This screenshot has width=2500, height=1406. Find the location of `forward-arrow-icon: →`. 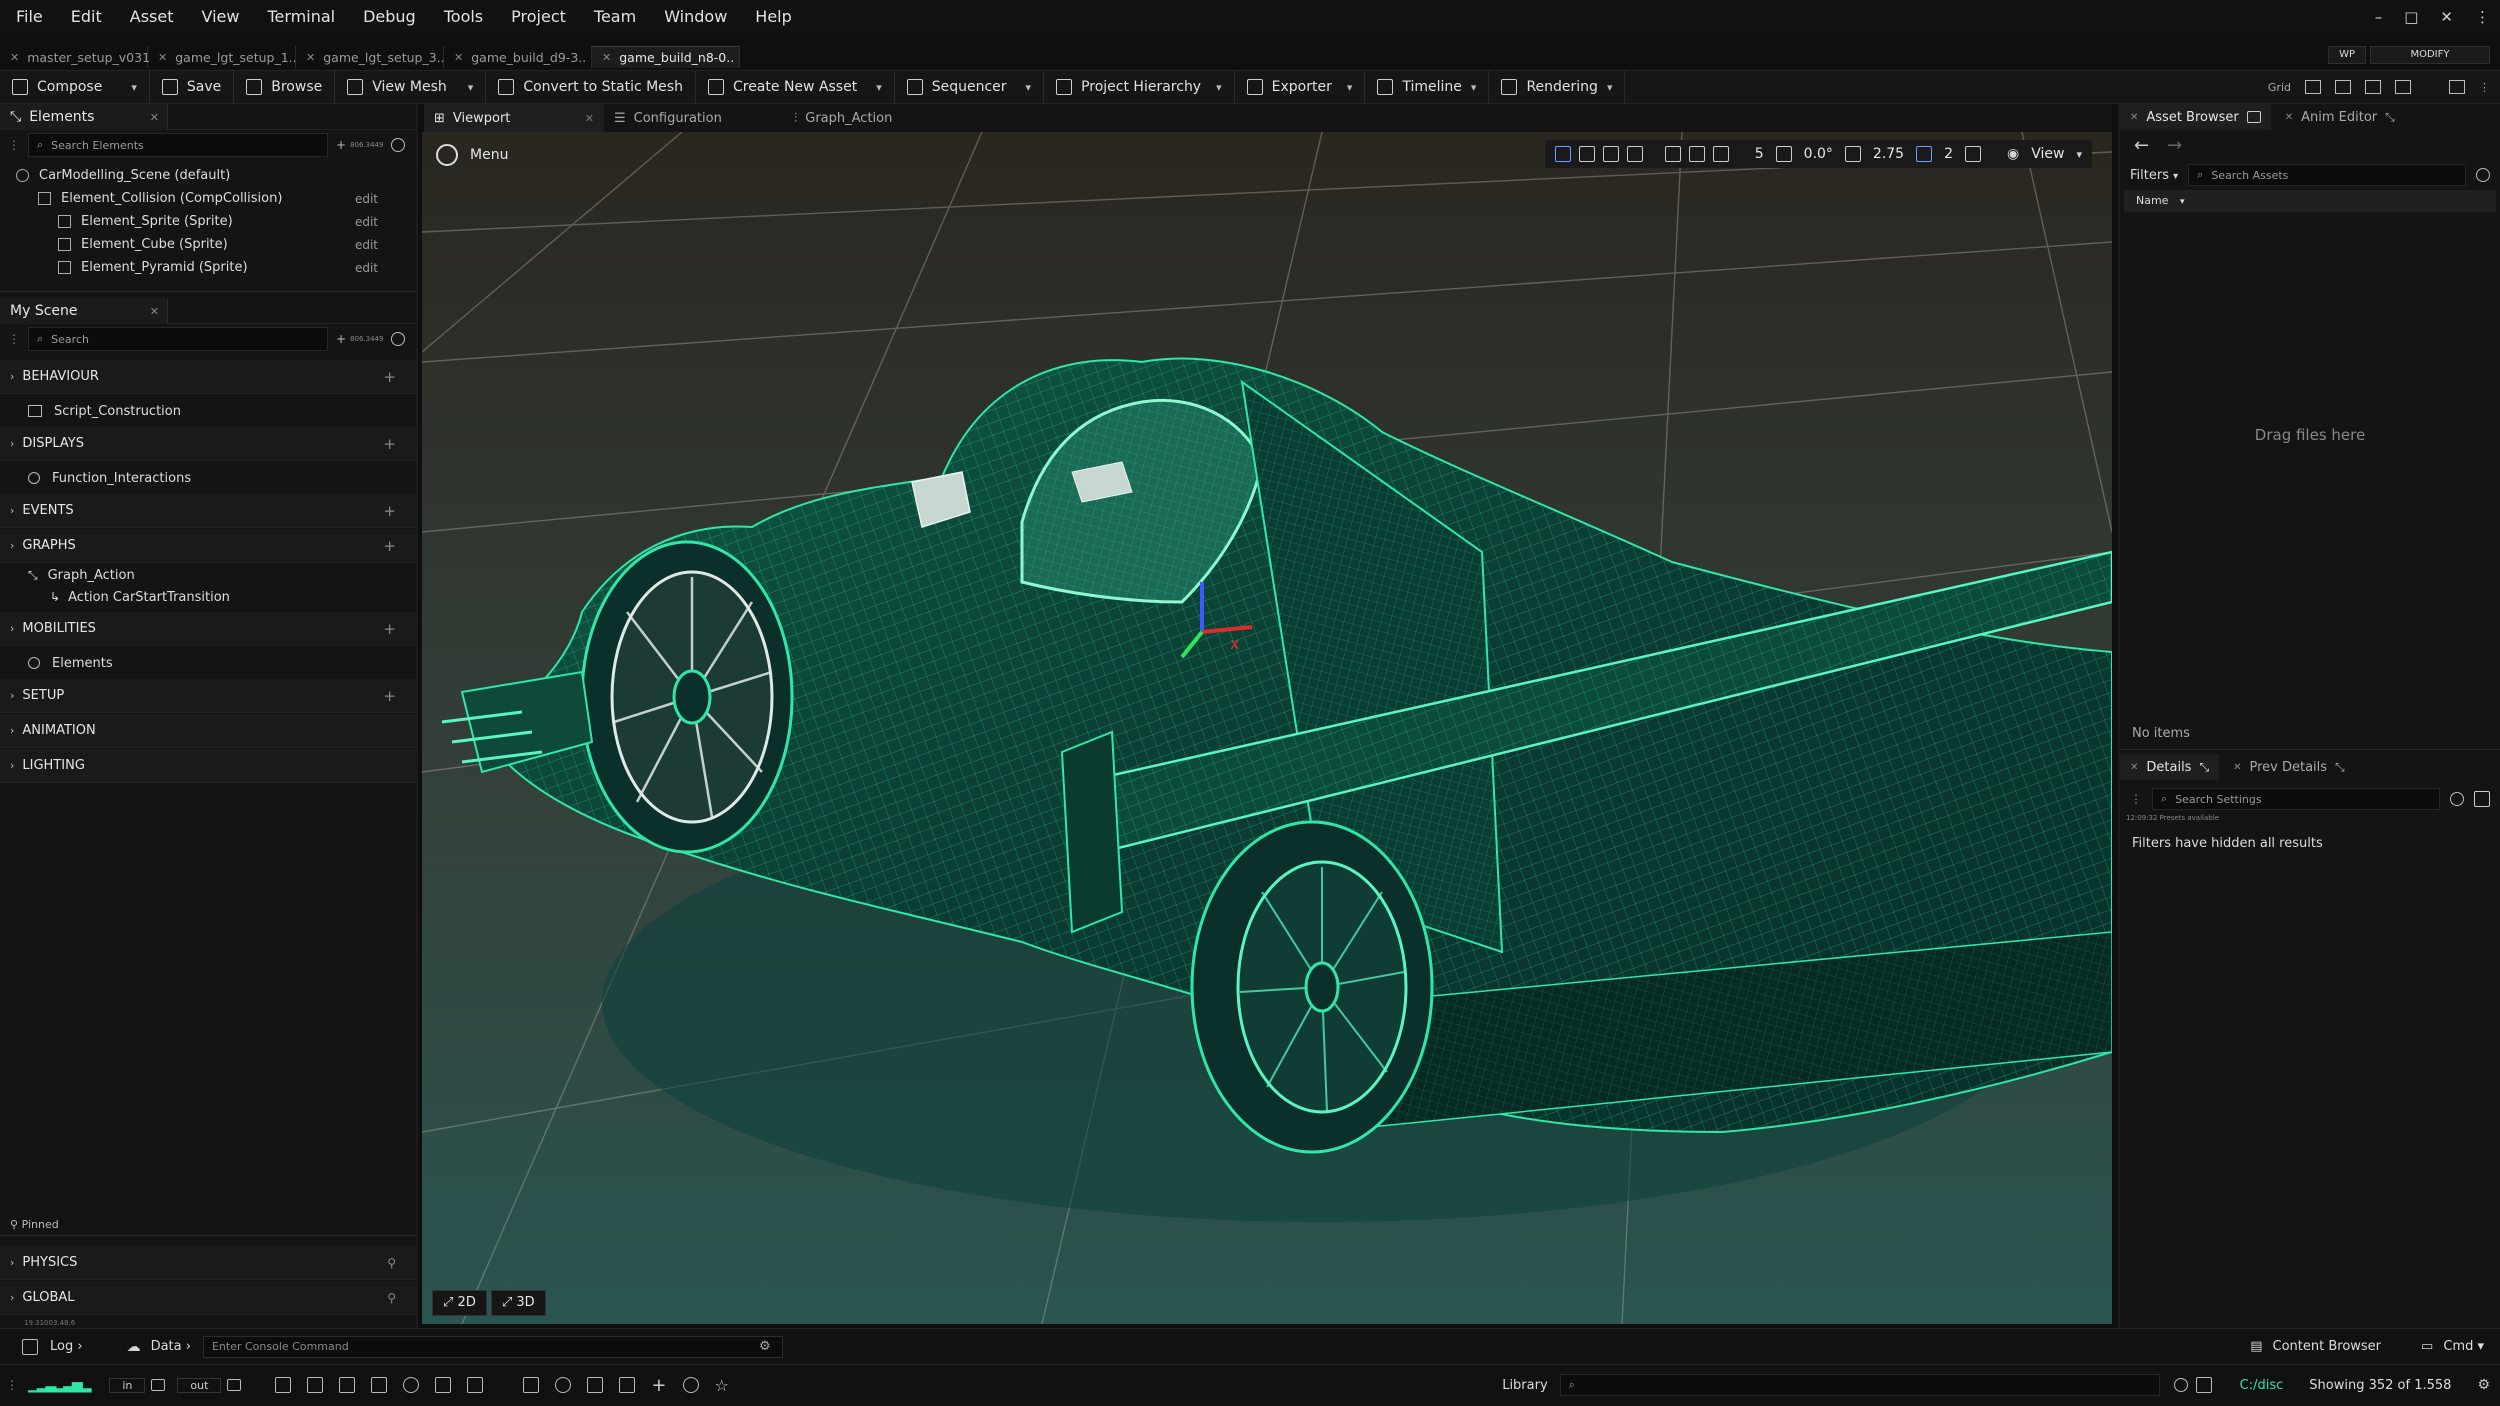

forward-arrow-icon: → is located at coordinates (2174, 145).